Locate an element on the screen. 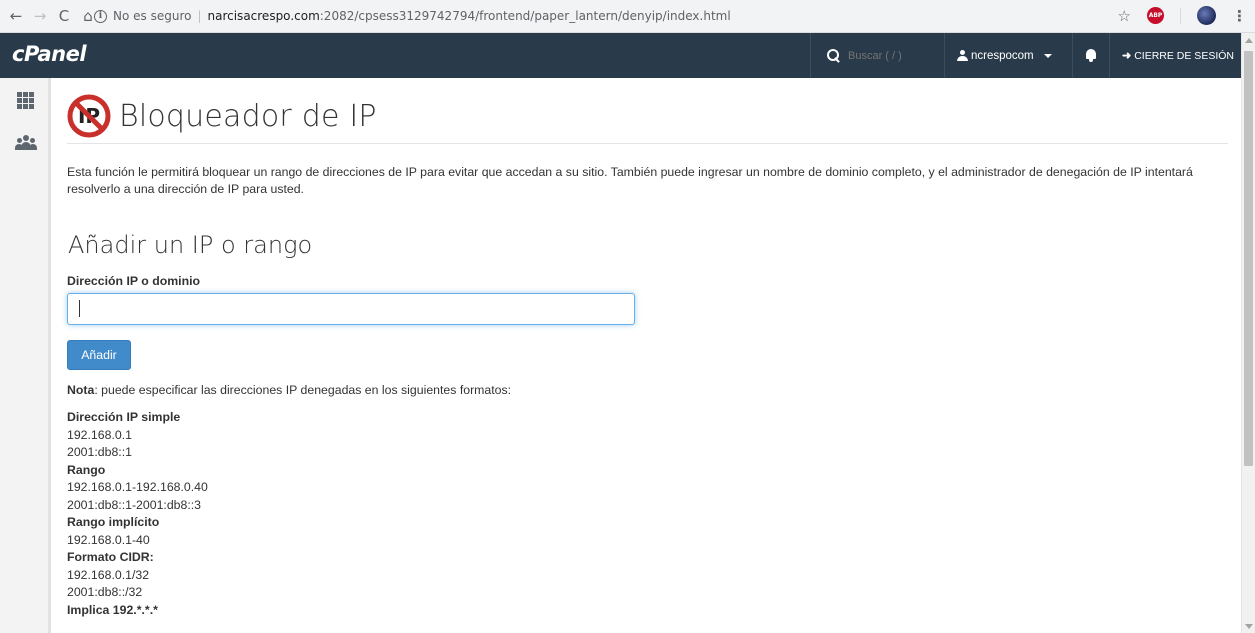 This screenshot has height=633, width=1255. logout-icon: ➜ is located at coordinates (1127, 56).